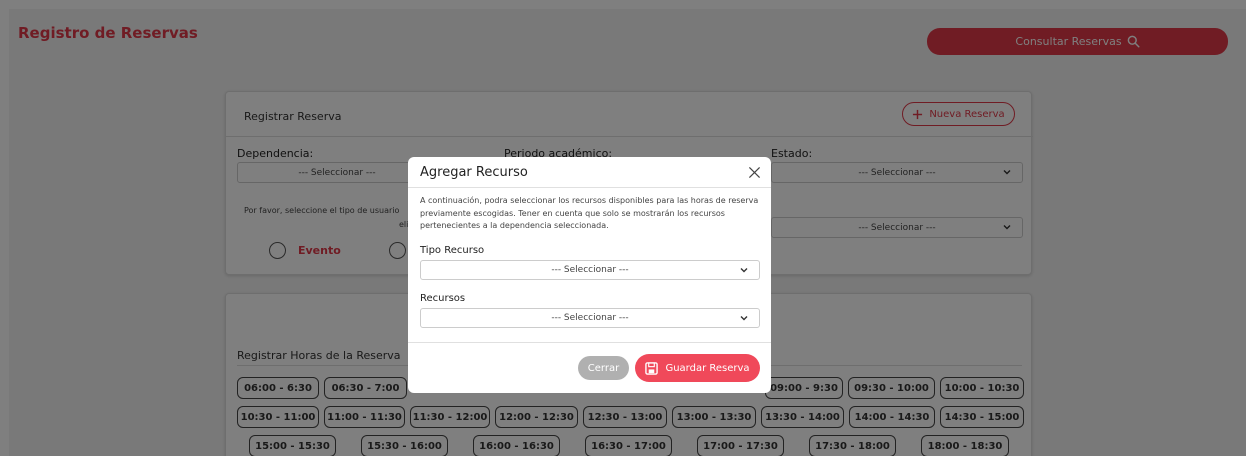  What do you see at coordinates (754, 172) in the screenshot?
I see `close-icon` at bounding box center [754, 172].